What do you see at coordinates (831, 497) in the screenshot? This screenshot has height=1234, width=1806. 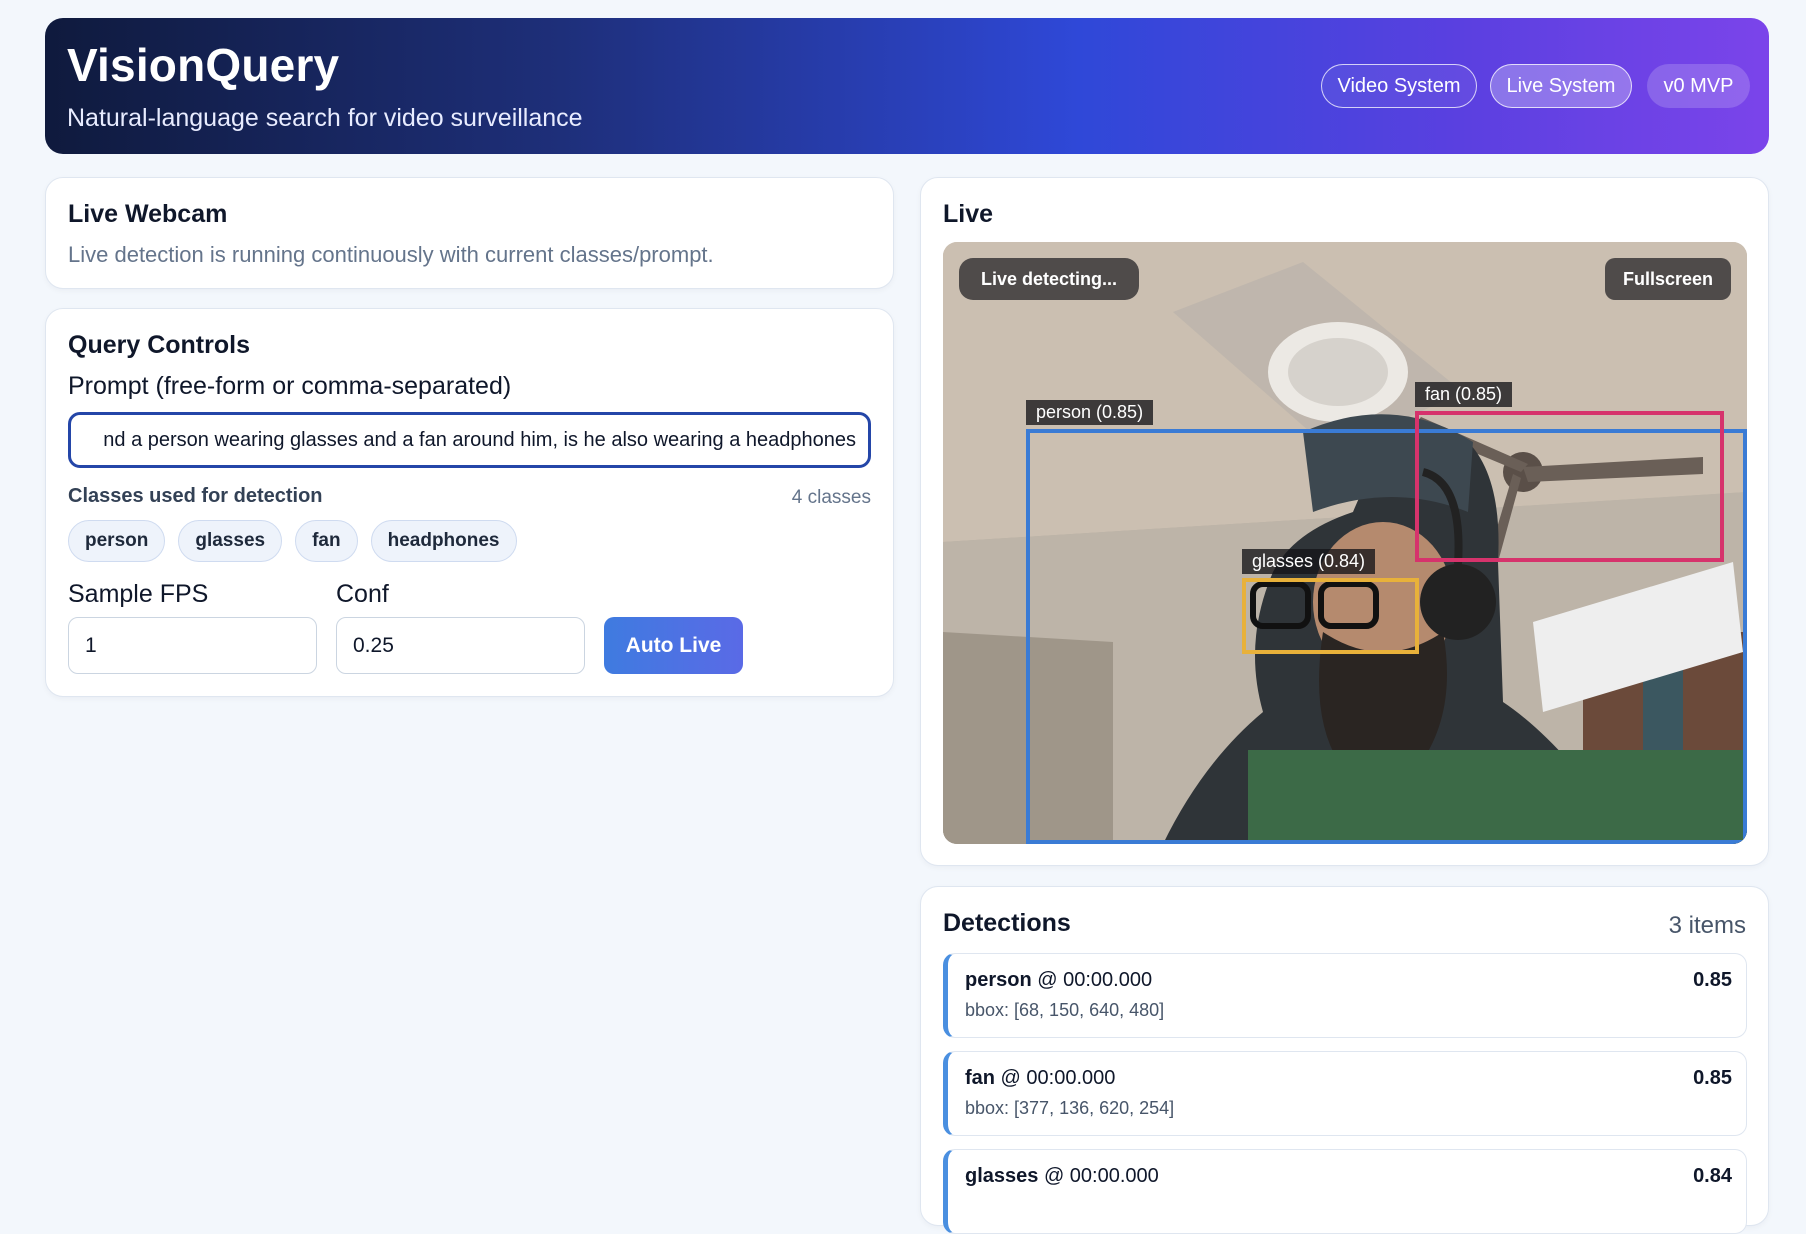 I see `classes-count: 4 classes` at bounding box center [831, 497].